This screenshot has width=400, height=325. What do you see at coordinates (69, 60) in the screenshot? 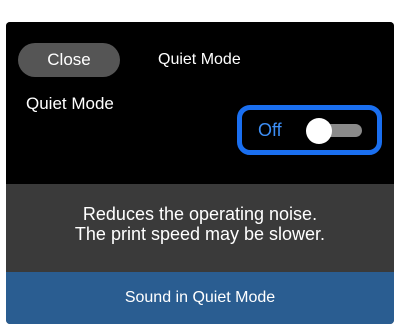
I see `close-button: Close` at bounding box center [69, 60].